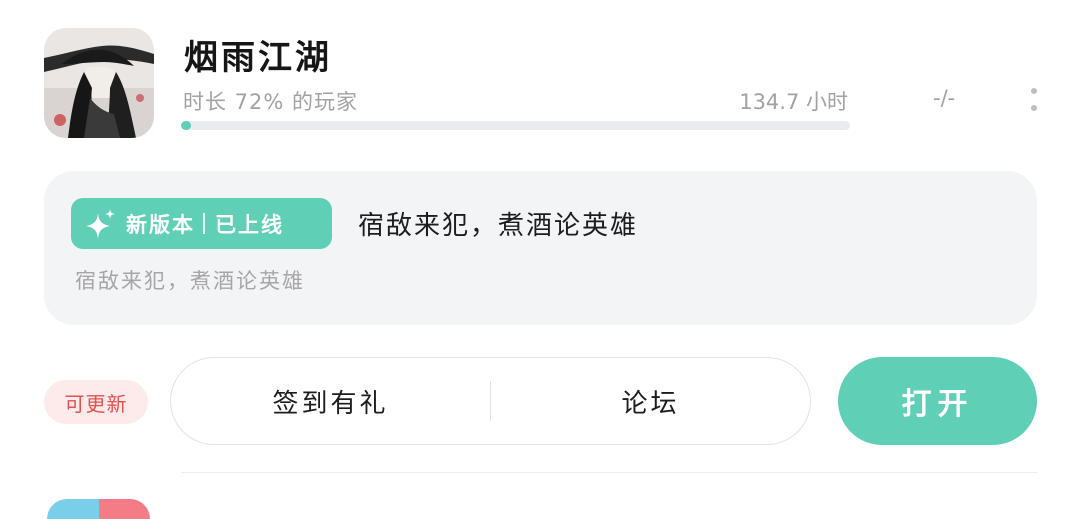 Image resolution: width=1080 pixels, height=519 pixels. I want to click on open-game-button: 打开, so click(937, 401).